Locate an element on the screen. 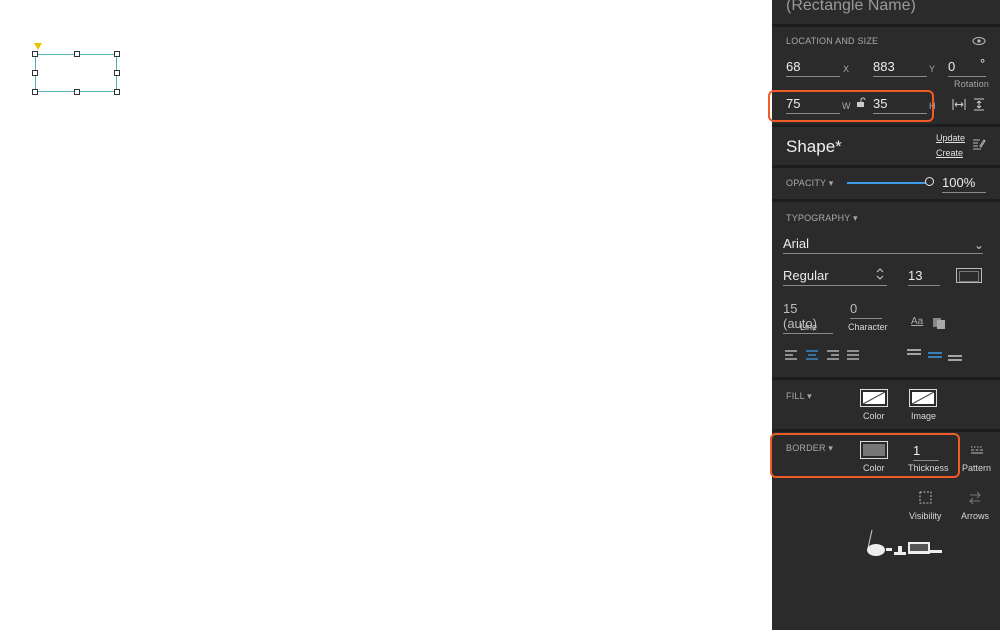 The height and width of the screenshot is (630, 1000). character-spacing-input: 0 is located at coordinates (866, 310).